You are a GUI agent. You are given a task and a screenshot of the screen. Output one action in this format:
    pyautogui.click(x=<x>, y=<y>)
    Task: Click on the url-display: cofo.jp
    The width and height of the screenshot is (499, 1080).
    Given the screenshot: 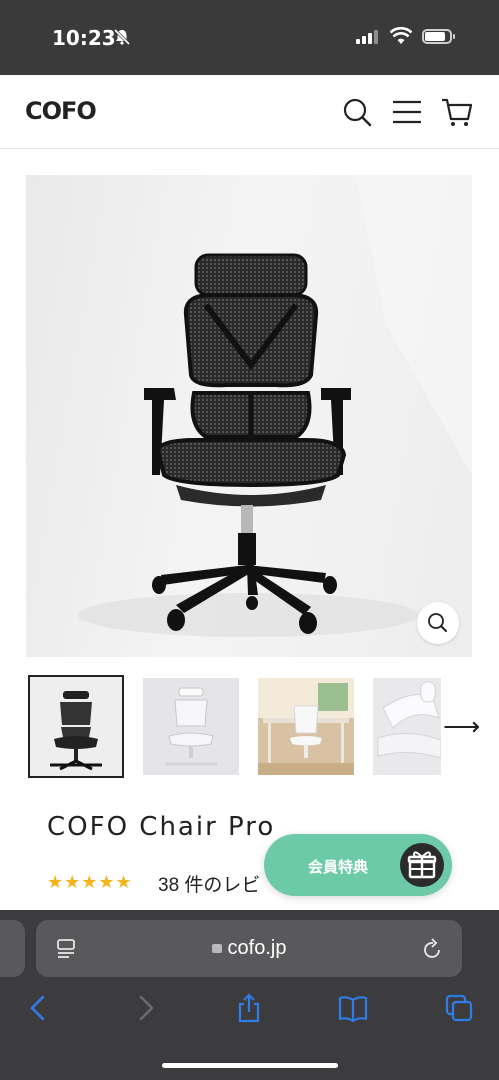 What is the action you would take?
    pyautogui.click(x=249, y=948)
    